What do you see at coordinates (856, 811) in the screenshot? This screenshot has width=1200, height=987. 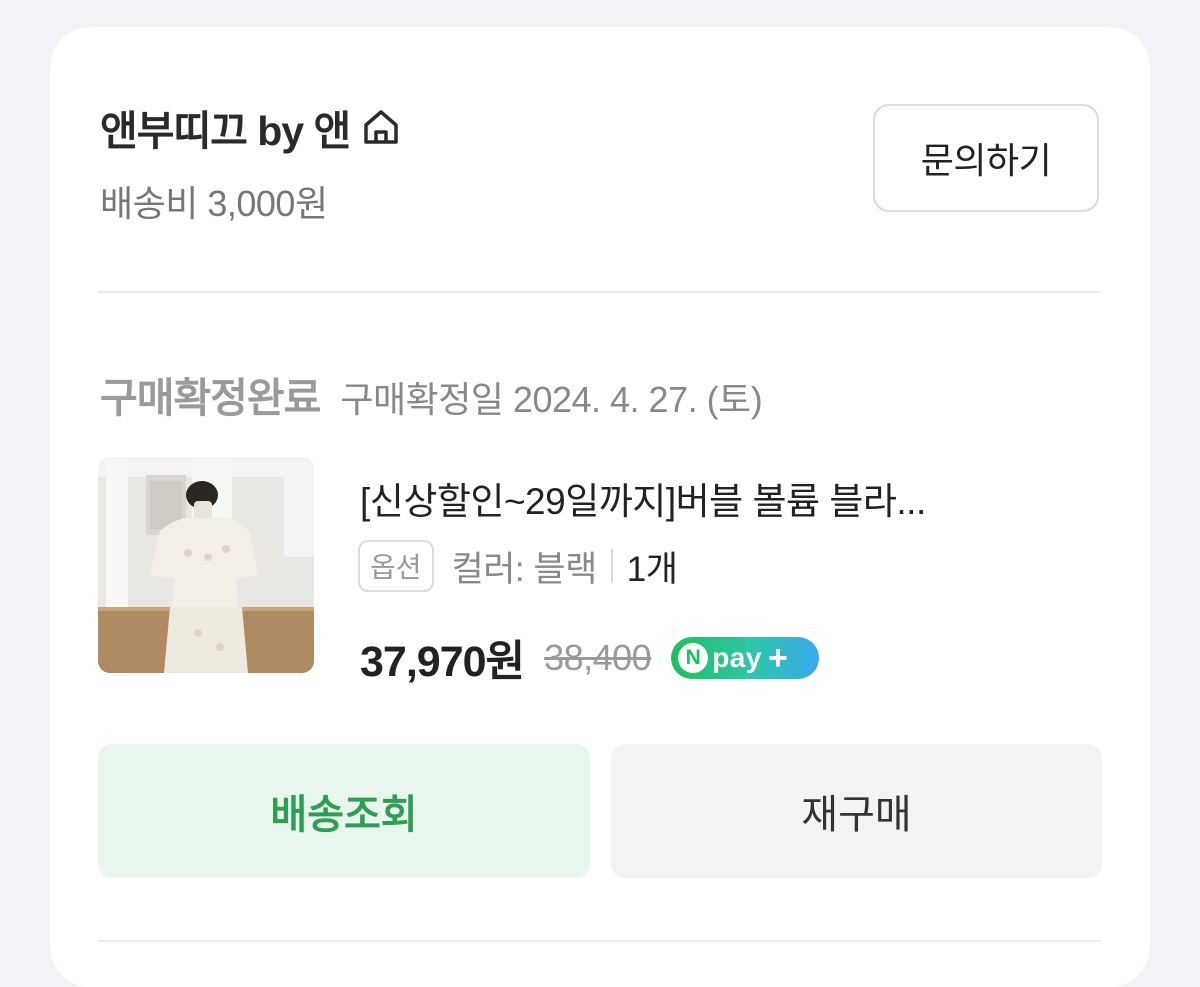 I see `rebuy-button: 재구매` at bounding box center [856, 811].